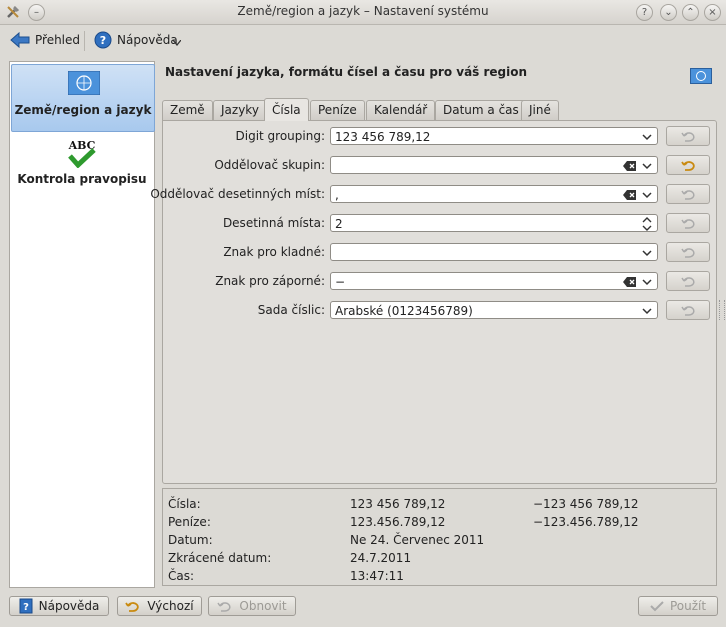 This screenshot has height=627, width=726. I want to click on tab-languages: Jazyky, so click(240, 110).